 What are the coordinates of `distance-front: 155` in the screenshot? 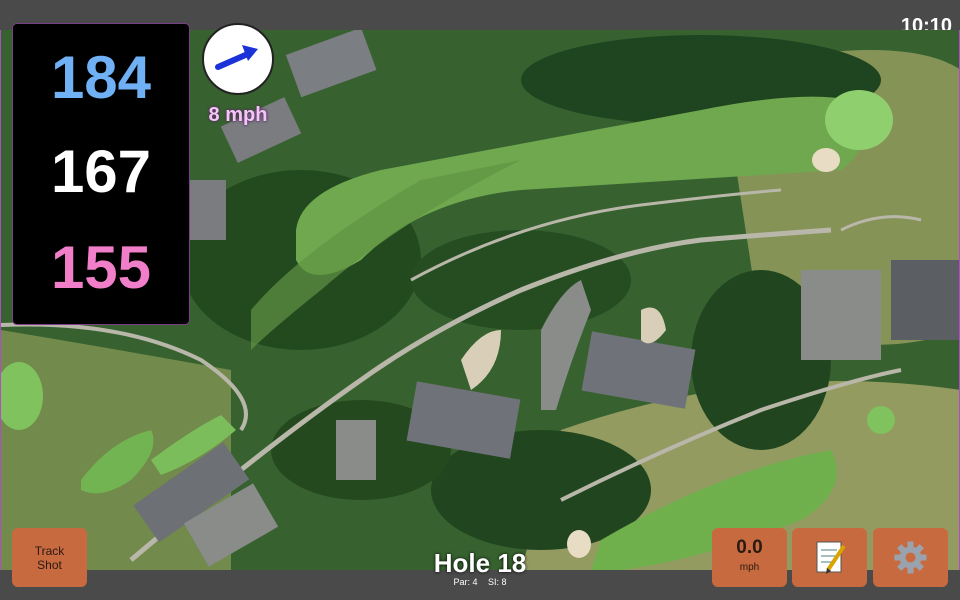 It's located at (101, 267).